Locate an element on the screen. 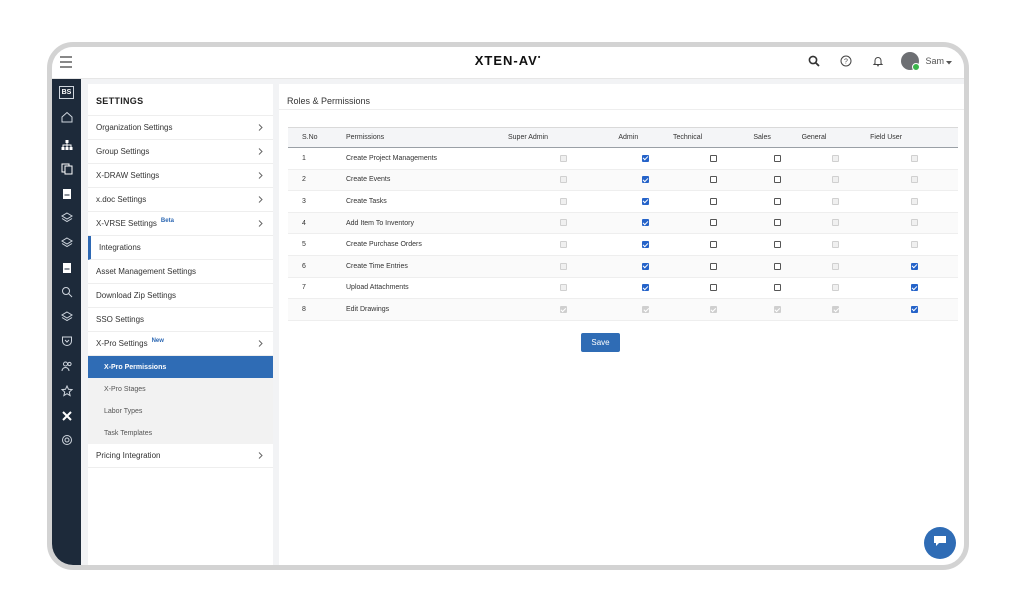 The image size is (1024, 612). chat-icon is located at coordinates (940, 543).